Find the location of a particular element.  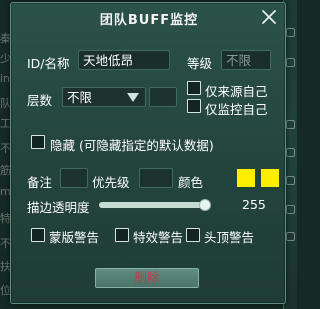

priority-input is located at coordinates (156, 178).